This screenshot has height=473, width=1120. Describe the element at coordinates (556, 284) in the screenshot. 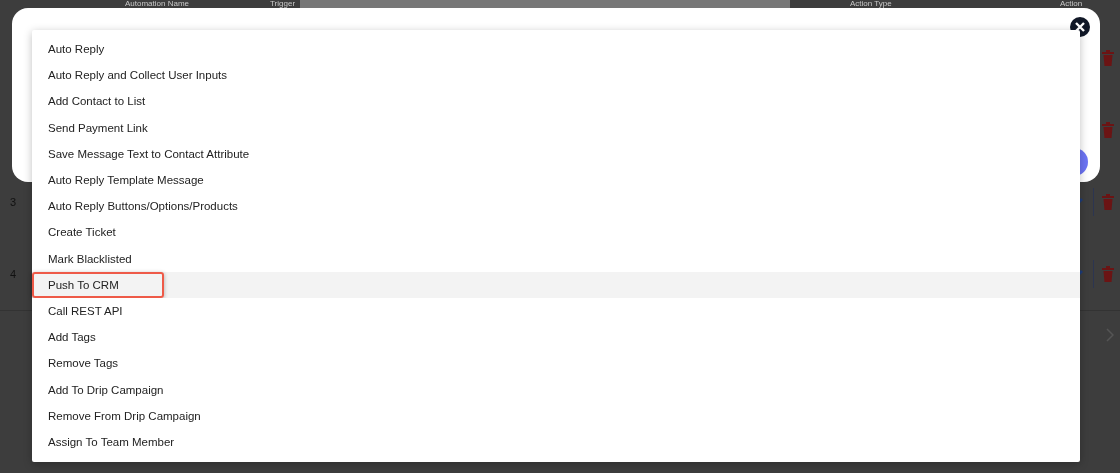

I see `menu-item: Push To CRM` at that location.